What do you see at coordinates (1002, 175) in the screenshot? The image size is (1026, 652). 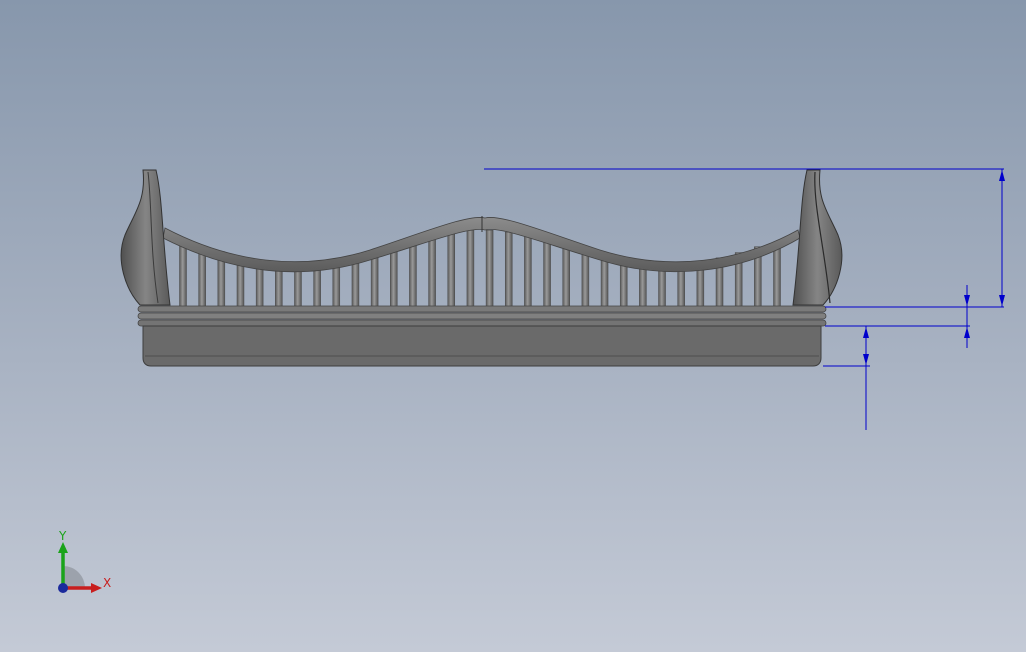 I see `arrow-height-top` at bounding box center [1002, 175].